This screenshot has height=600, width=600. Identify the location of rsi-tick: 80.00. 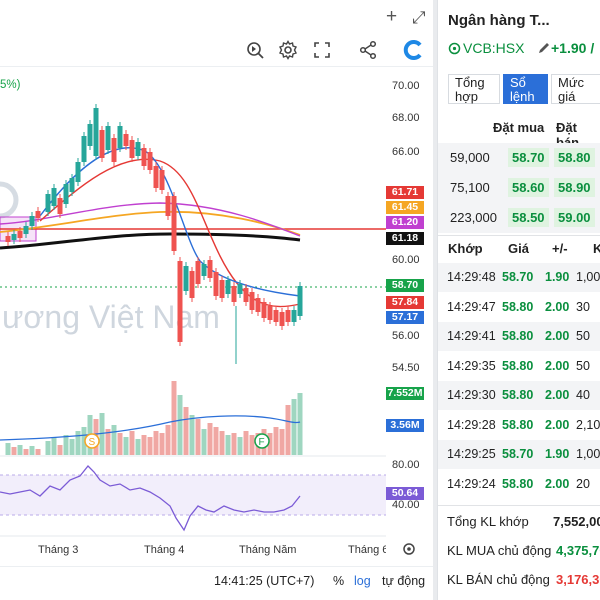
(406, 465).